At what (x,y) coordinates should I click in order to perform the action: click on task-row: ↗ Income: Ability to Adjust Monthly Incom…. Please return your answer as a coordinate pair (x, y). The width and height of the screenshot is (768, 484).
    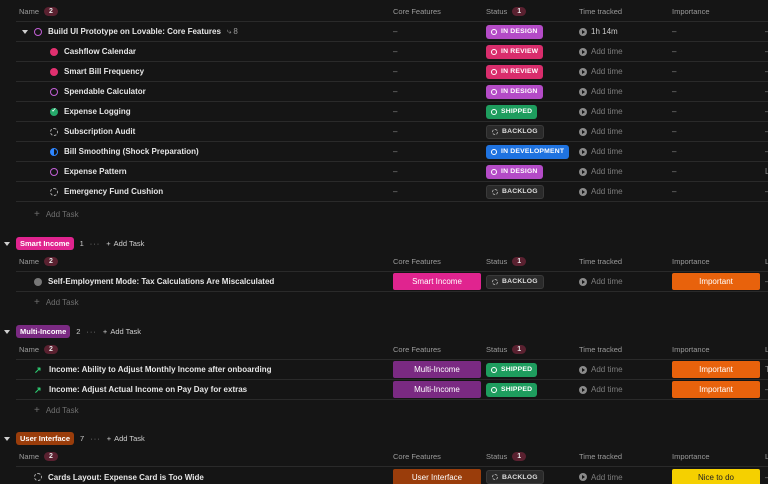
    Looking at the image, I should click on (392, 370).